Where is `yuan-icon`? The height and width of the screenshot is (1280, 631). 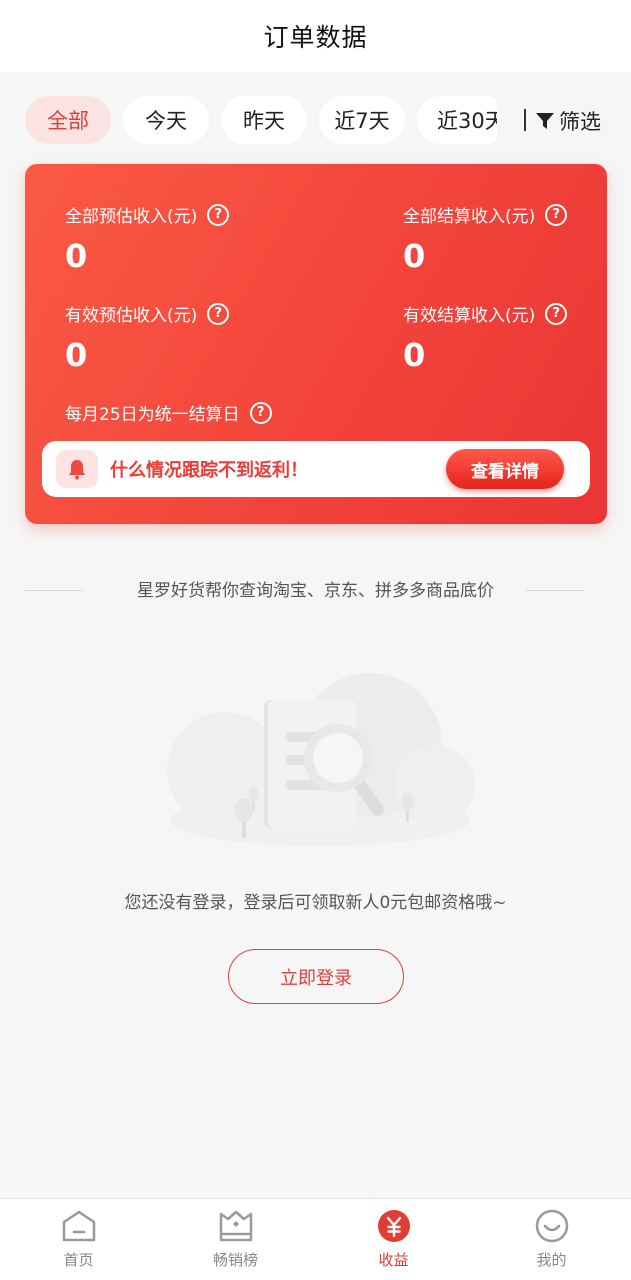
yuan-icon is located at coordinates (393, 1226).